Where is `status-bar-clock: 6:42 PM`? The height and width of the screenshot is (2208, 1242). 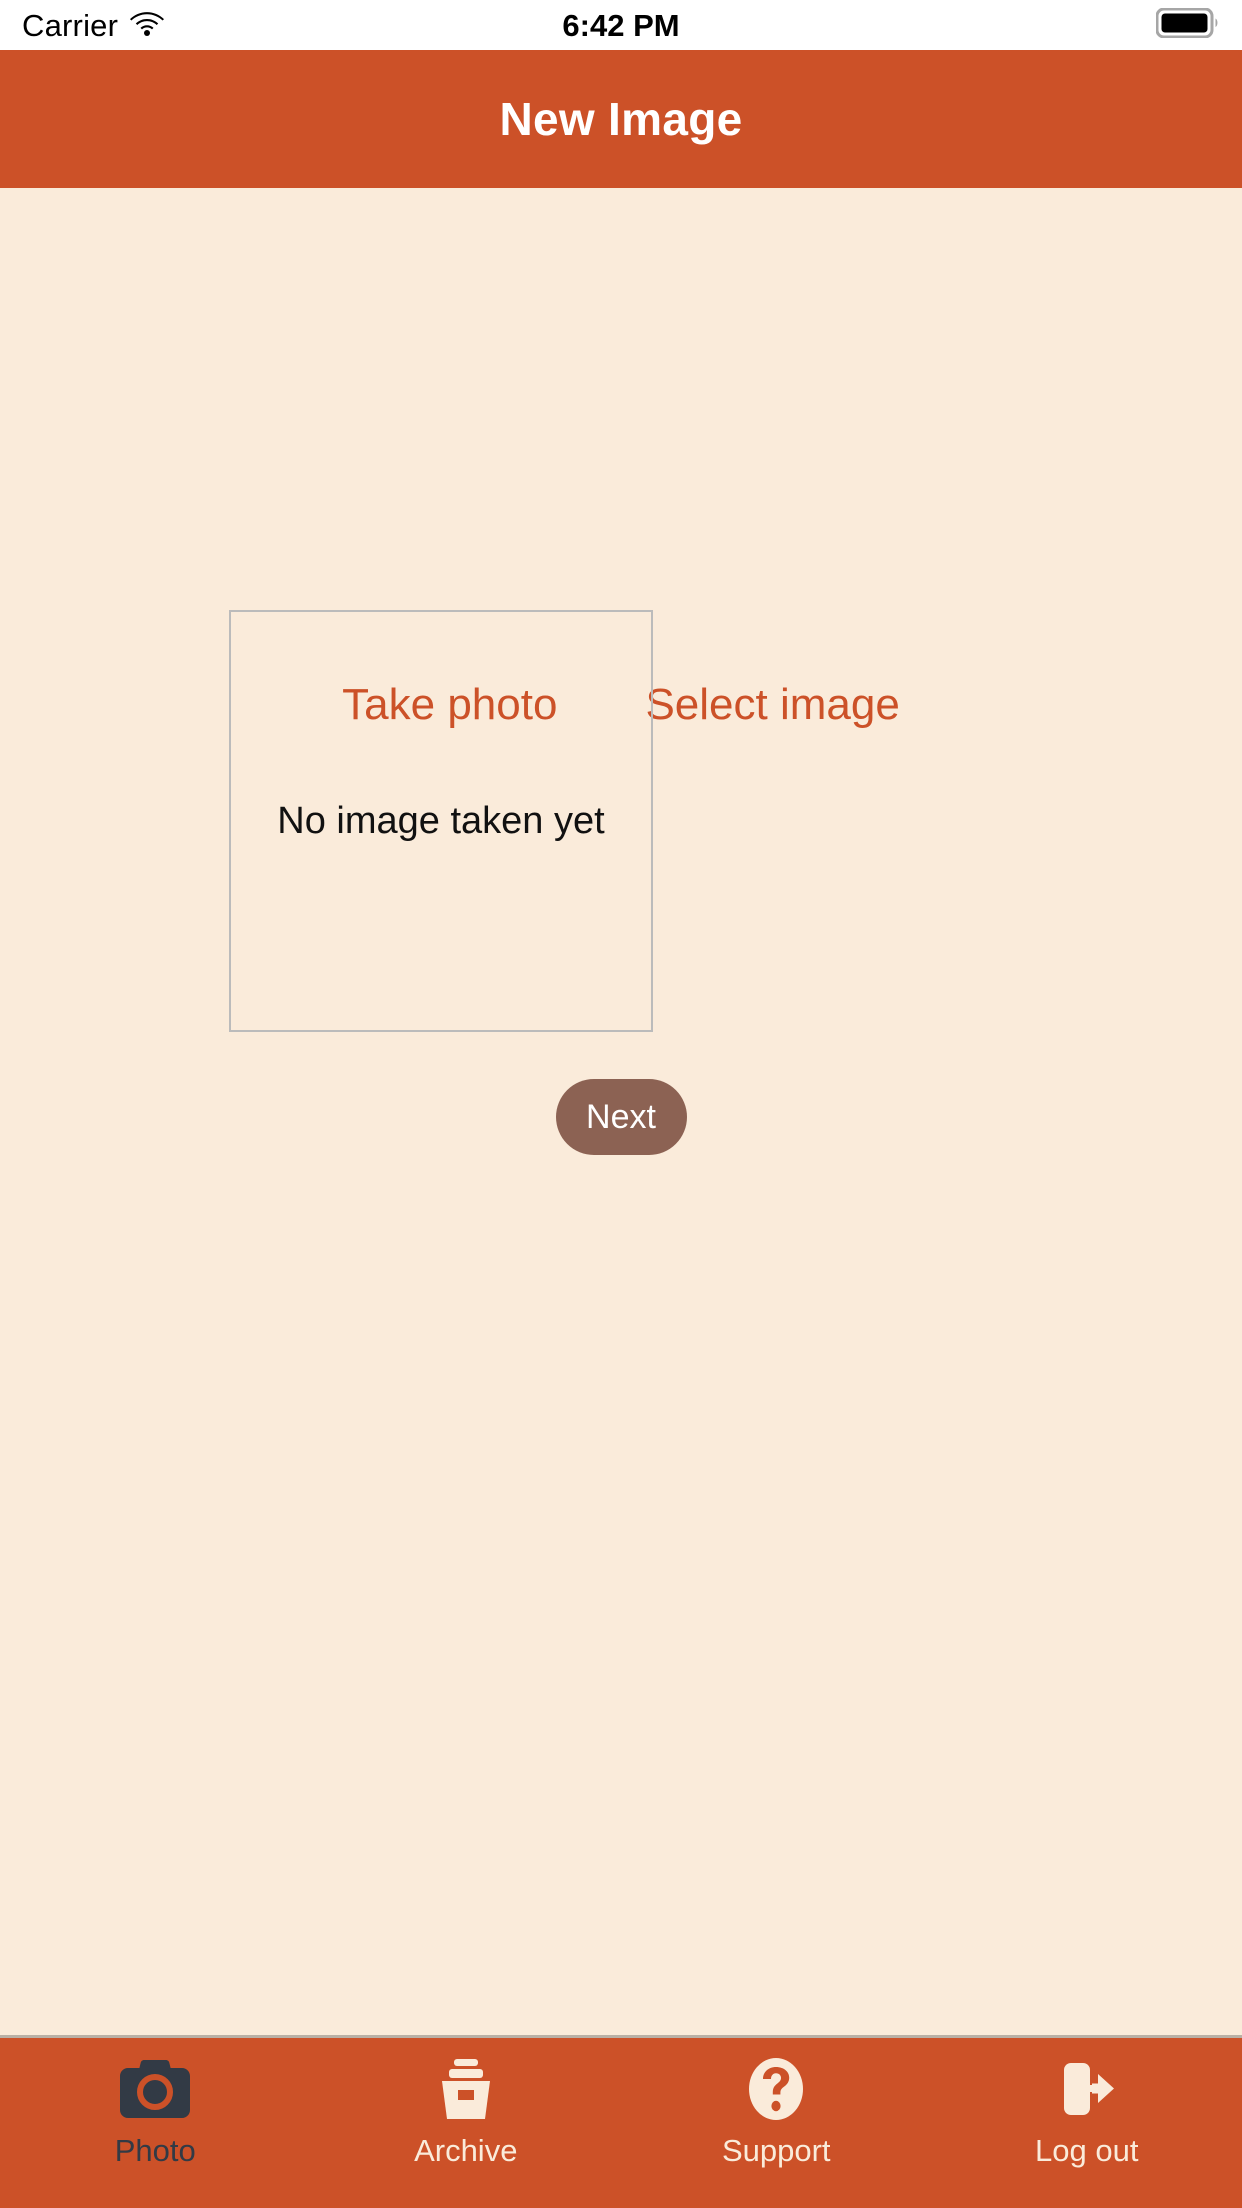 status-bar-clock: 6:42 PM is located at coordinates (621, 25).